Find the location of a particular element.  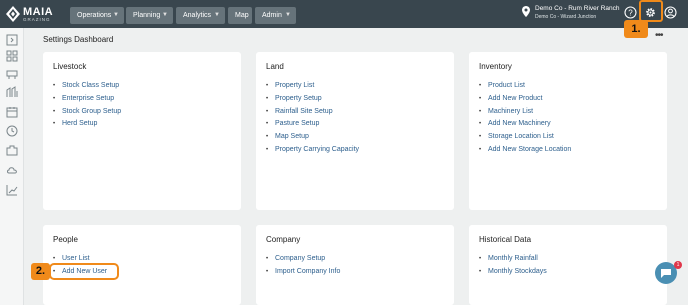

chat-icon is located at coordinates (666, 273).